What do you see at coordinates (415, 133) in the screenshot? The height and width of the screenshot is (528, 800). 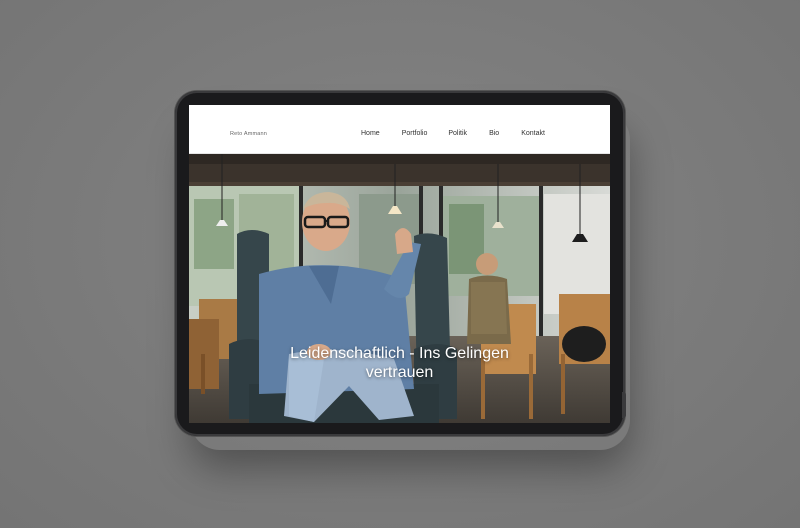 I see `nav-portfolio: Portfolio` at bounding box center [415, 133].